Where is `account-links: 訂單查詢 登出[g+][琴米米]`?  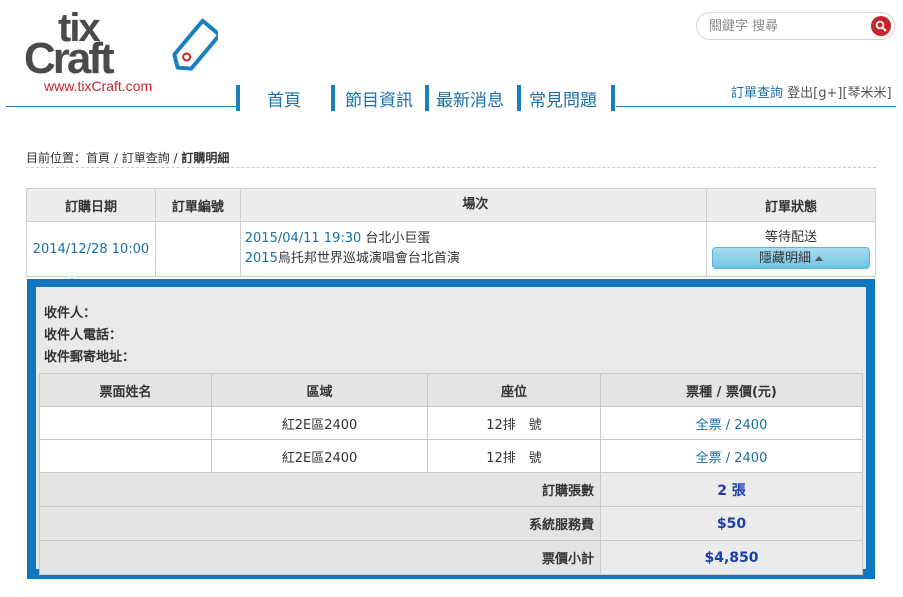 account-links: 訂單查詢 登出[g+][琴米米] is located at coordinates (811, 91).